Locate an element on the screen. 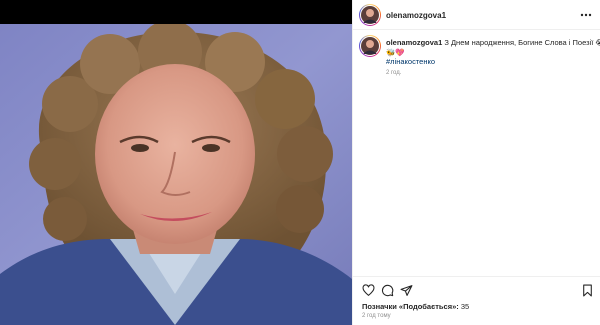 This screenshot has width=600, height=325. likes-count: Позначки «Подобається»: 35 is located at coordinates (415, 306).